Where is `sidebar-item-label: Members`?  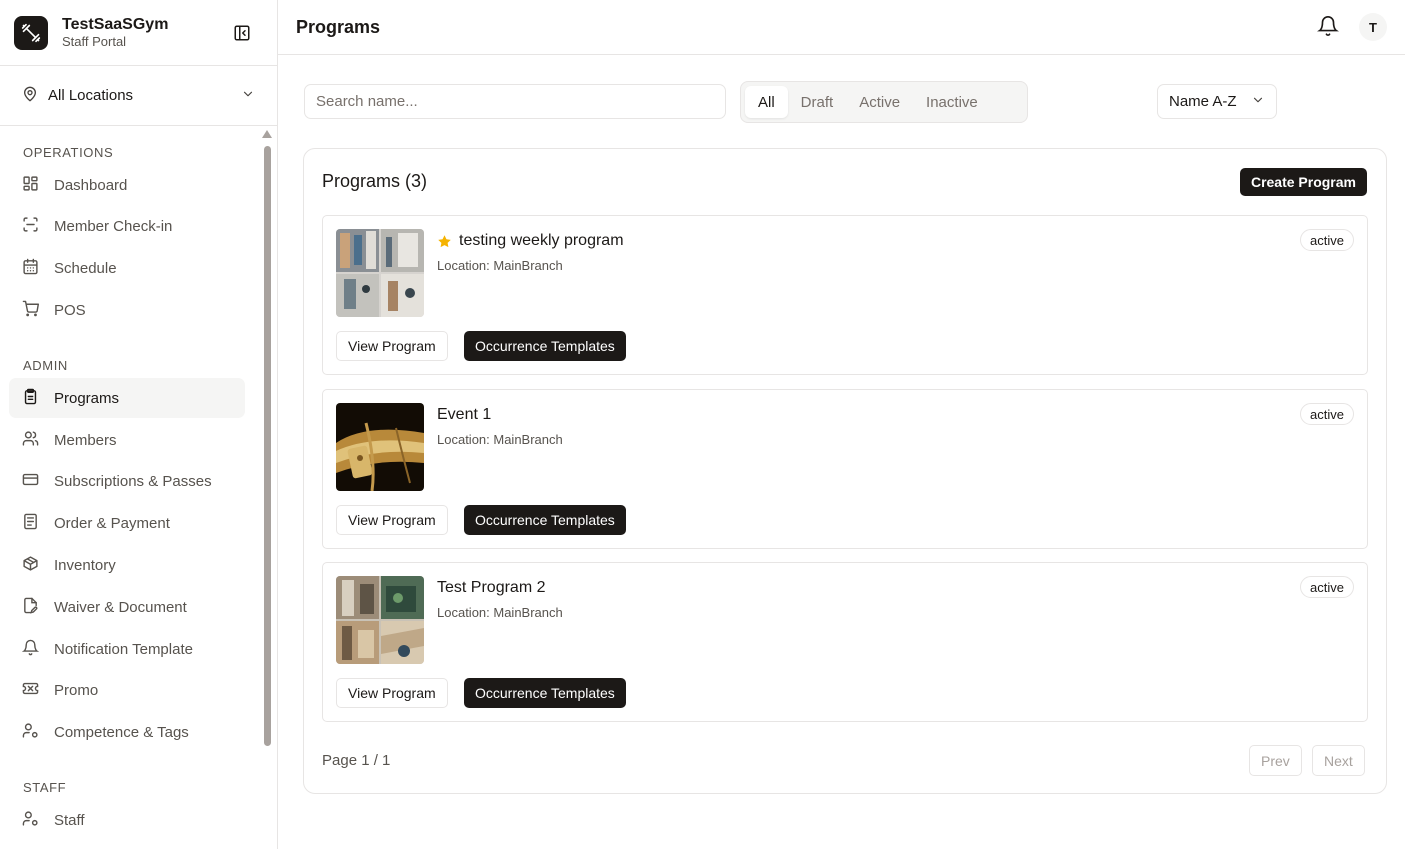
sidebar-item-label: Members is located at coordinates (85, 440).